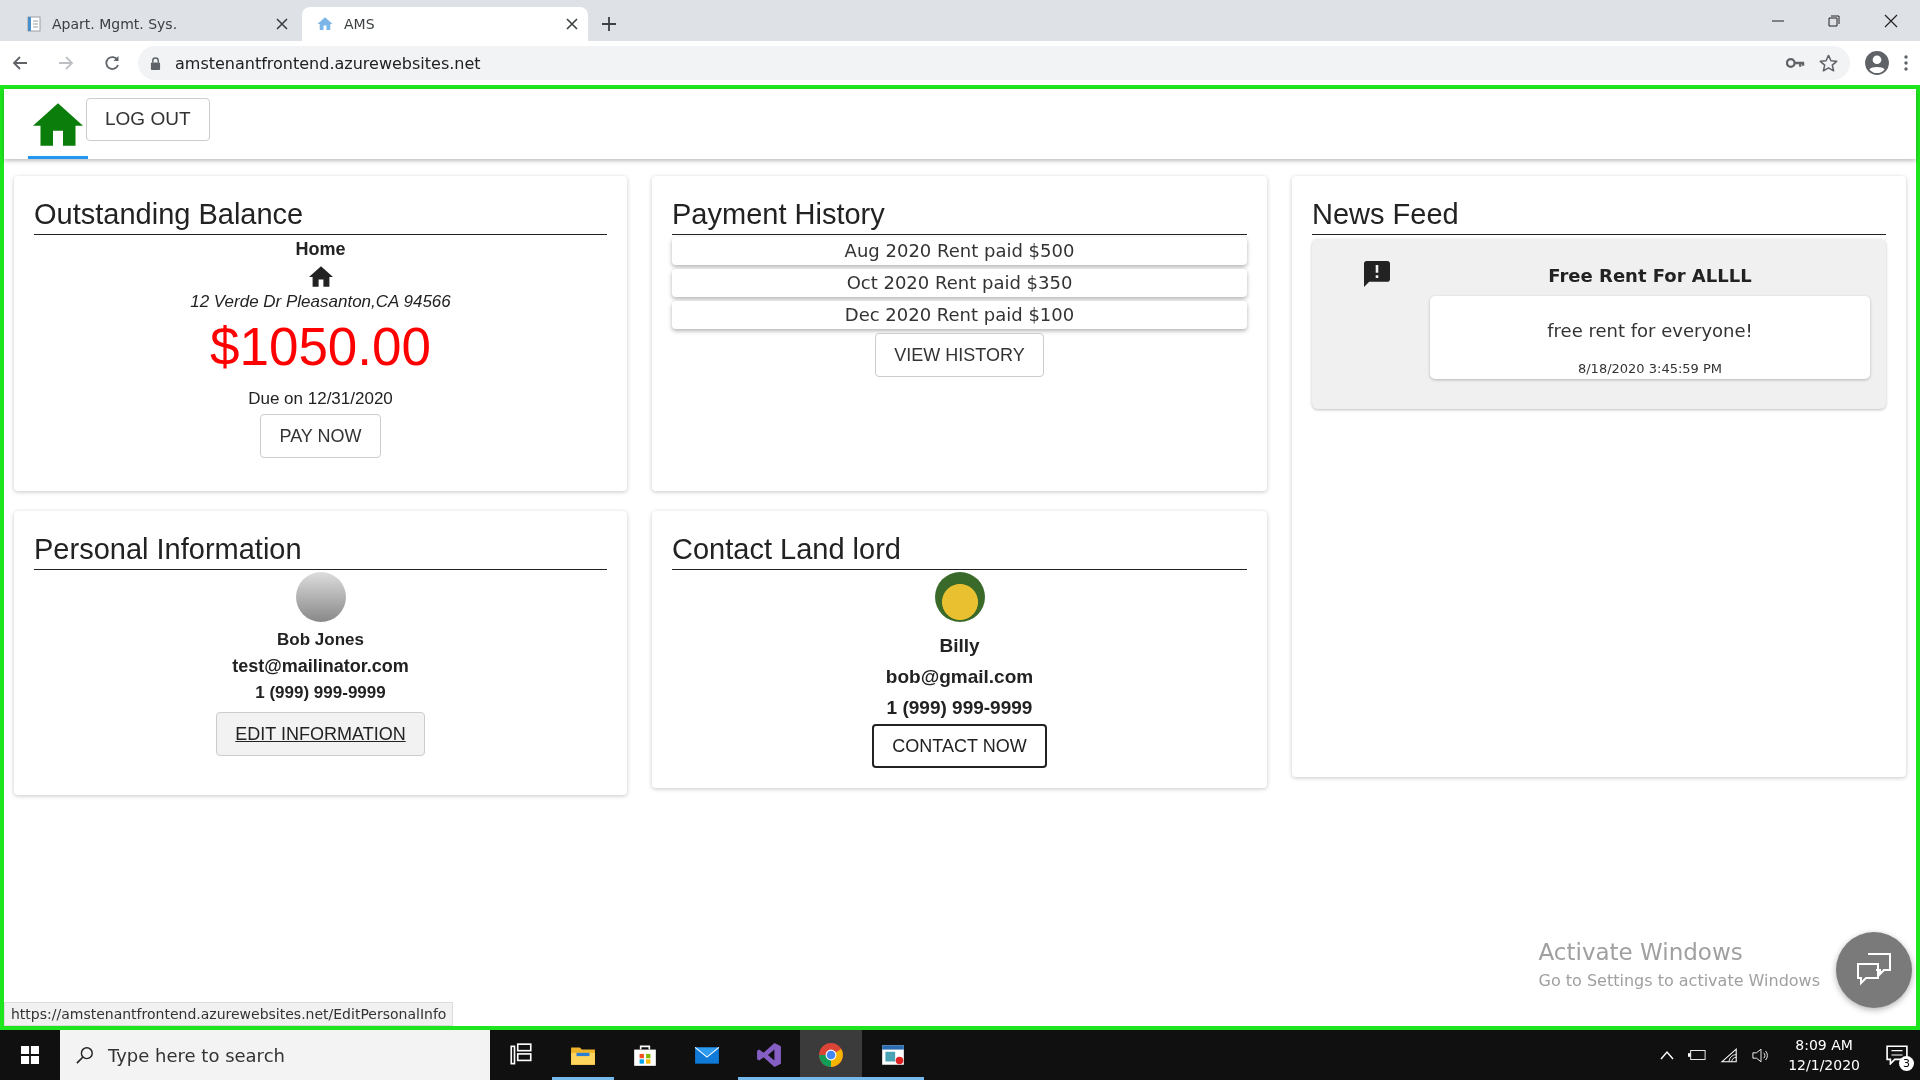 The width and height of the screenshot is (1920, 1080). What do you see at coordinates (1824, 1045) in the screenshot?
I see `clock-time: 8:09 AM` at bounding box center [1824, 1045].